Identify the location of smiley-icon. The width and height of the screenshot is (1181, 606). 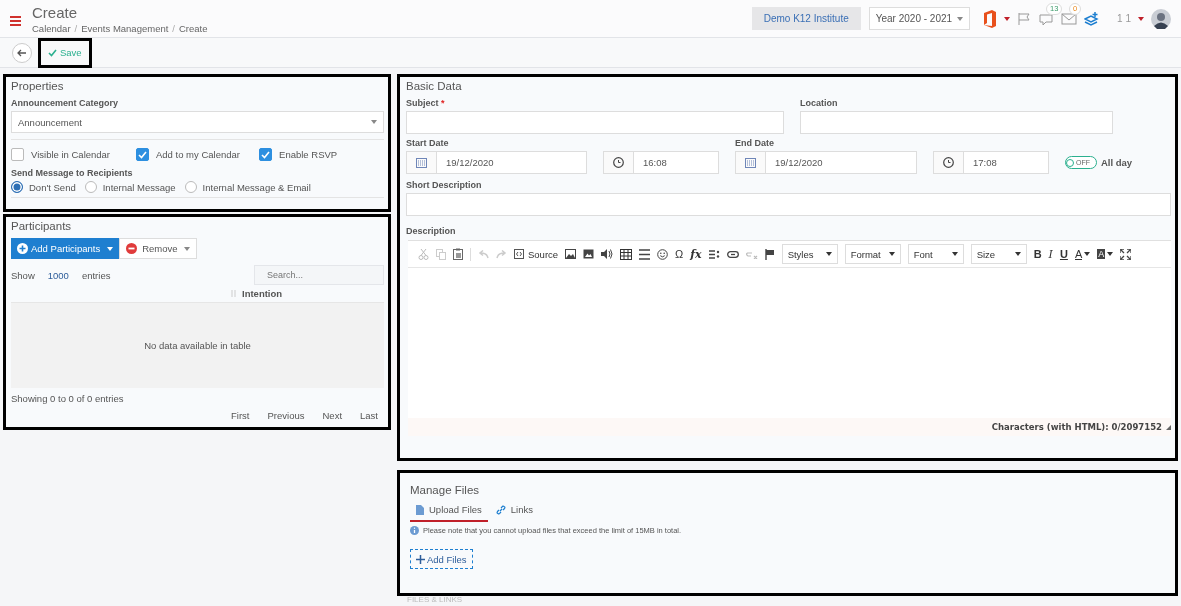
(663, 254).